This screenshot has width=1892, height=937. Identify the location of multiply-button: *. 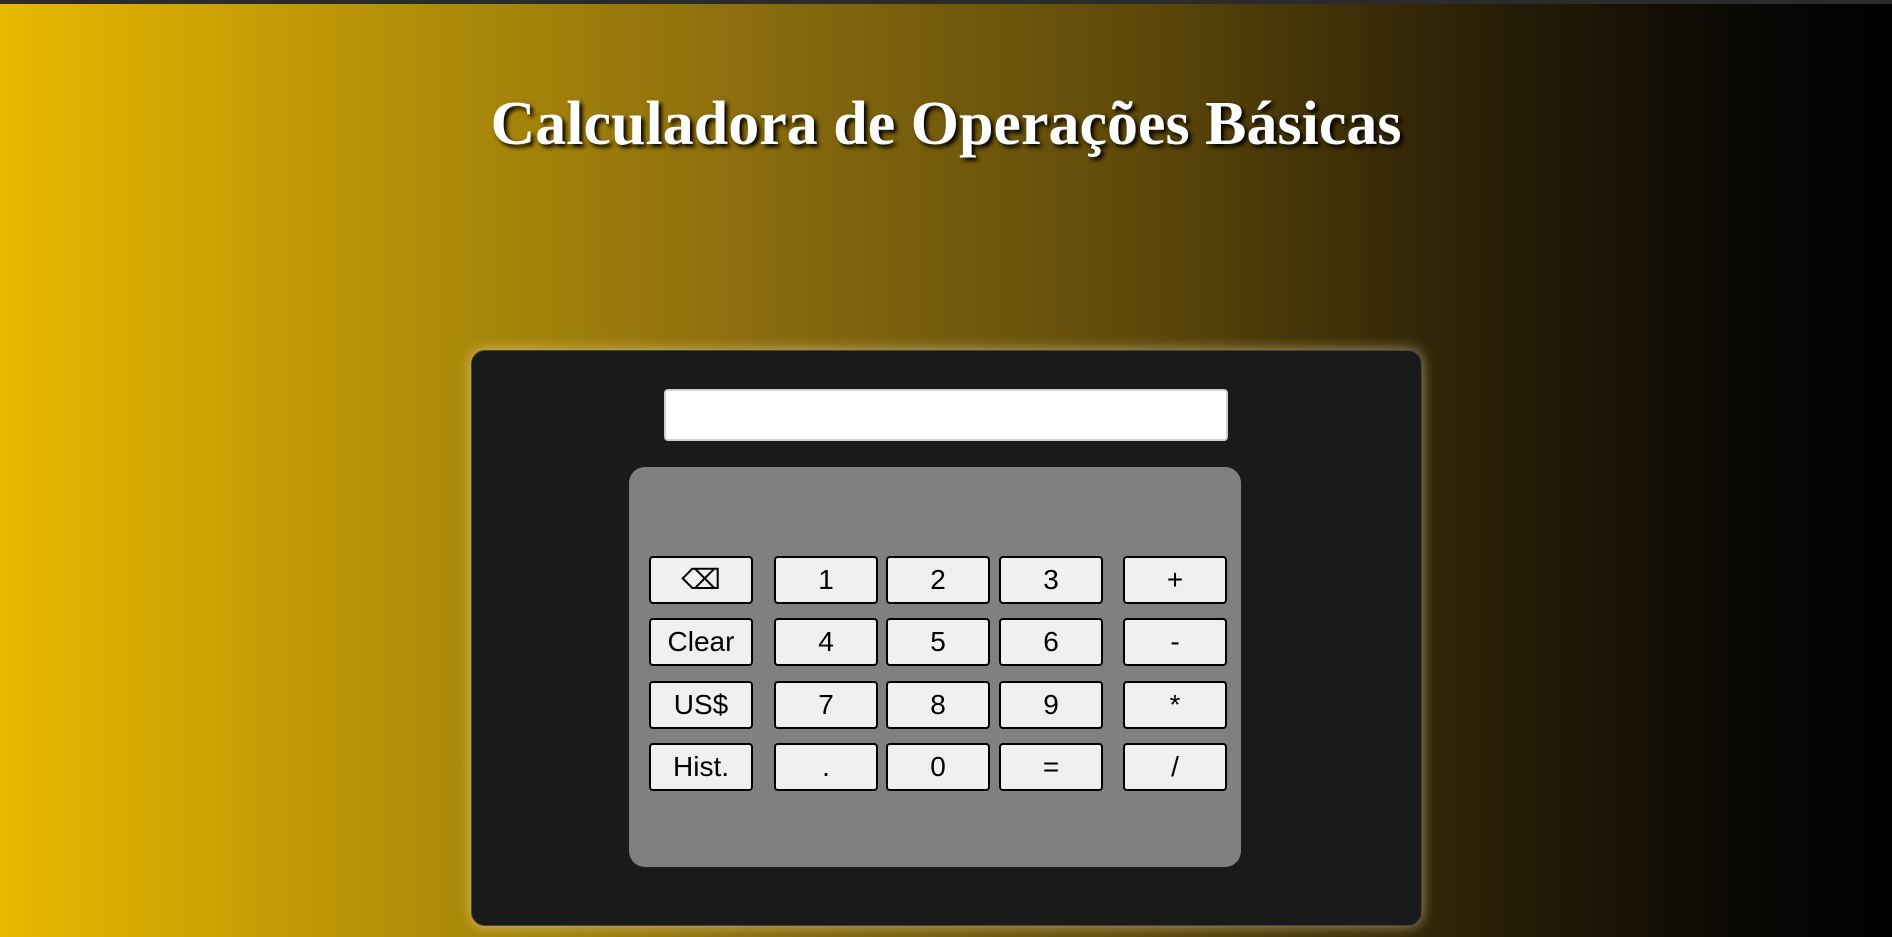
(1175, 705).